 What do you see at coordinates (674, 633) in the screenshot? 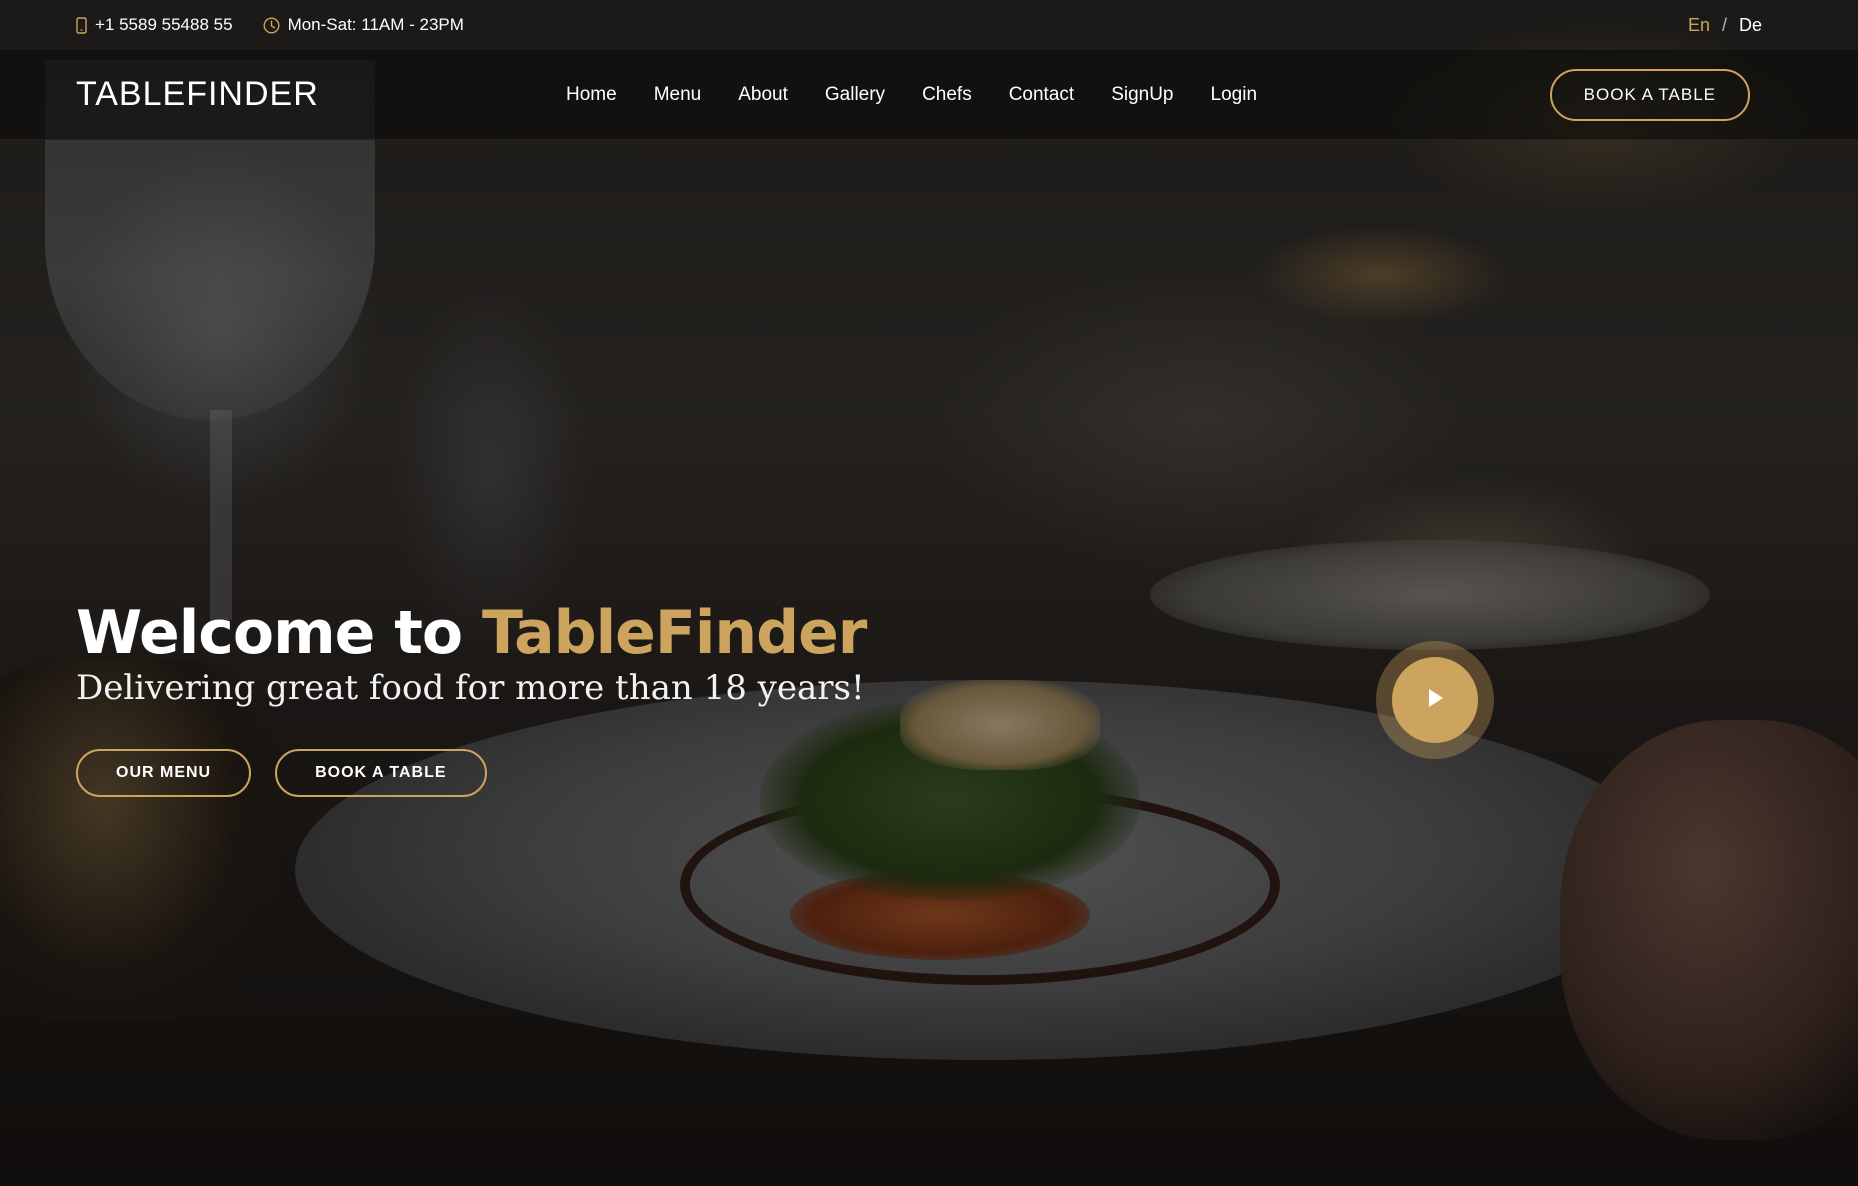
I see `hero-title-brand: TableFinder` at bounding box center [674, 633].